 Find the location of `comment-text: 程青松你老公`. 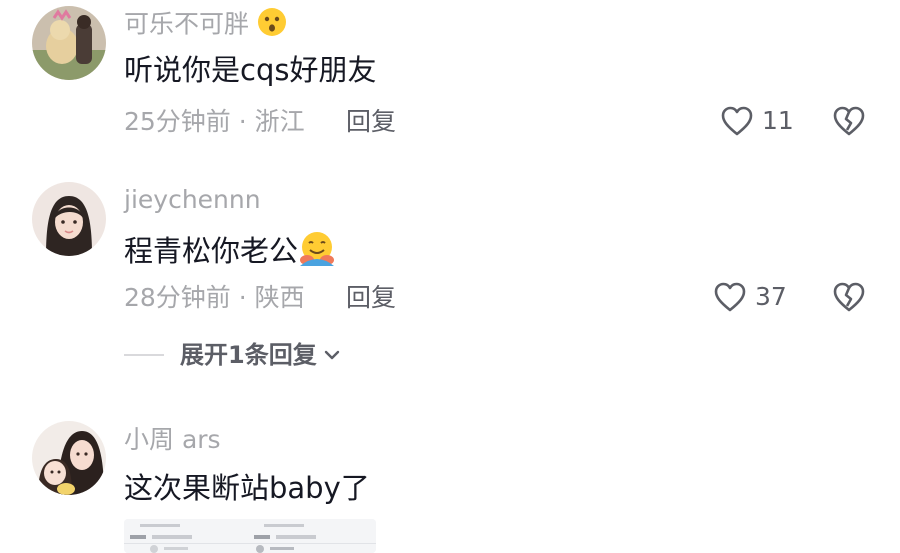

comment-text: 程青松你老公 is located at coordinates (230, 253).